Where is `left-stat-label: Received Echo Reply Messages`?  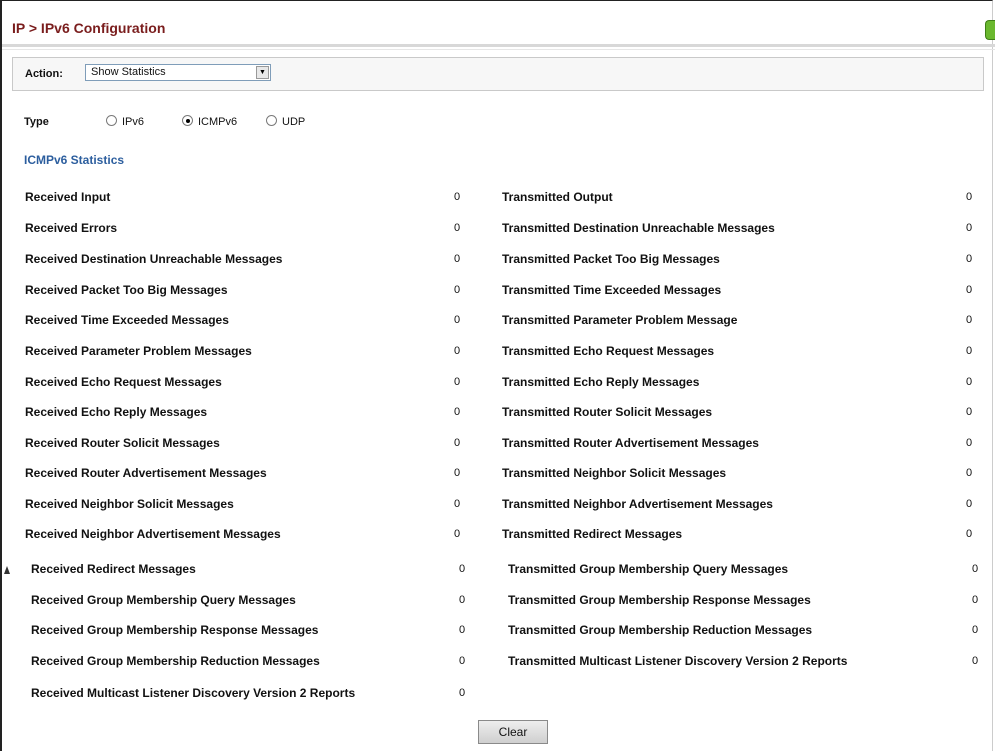 left-stat-label: Received Echo Reply Messages is located at coordinates (116, 412).